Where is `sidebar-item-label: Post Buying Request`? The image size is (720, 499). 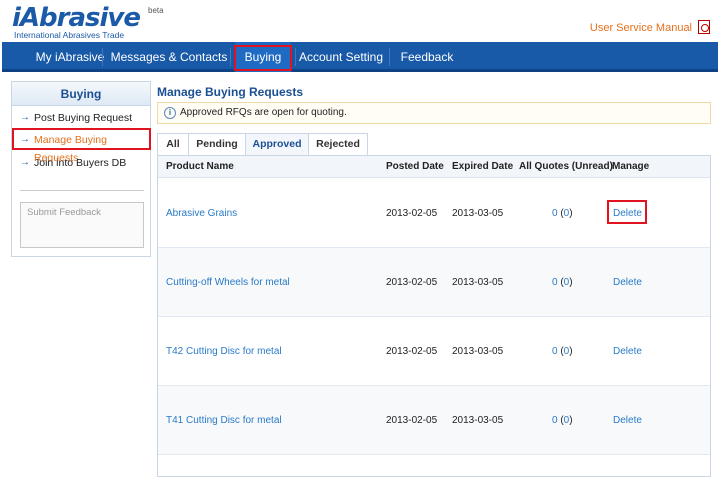
sidebar-item-label: Post Buying Request is located at coordinates (83, 118).